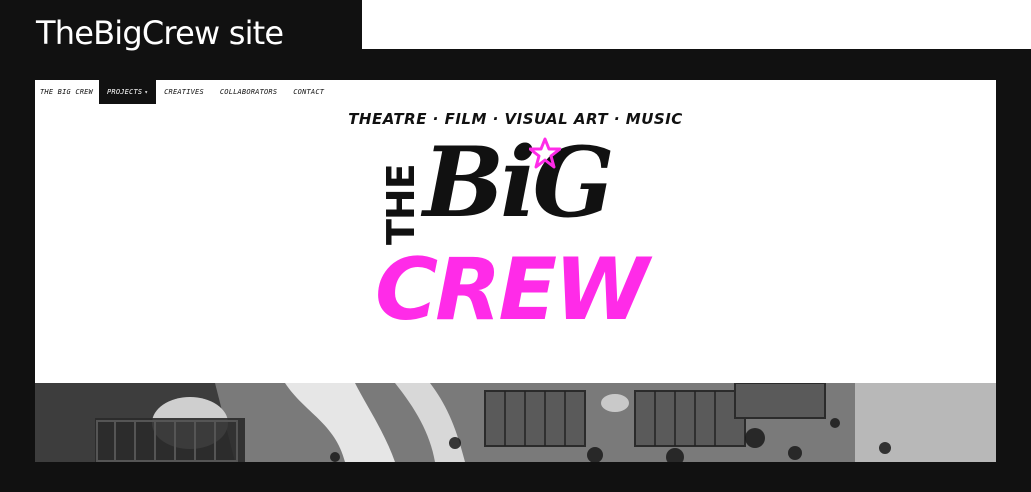  Describe the element at coordinates (146, 92) in the screenshot. I see `chevron-down-icon: ▾` at that location.